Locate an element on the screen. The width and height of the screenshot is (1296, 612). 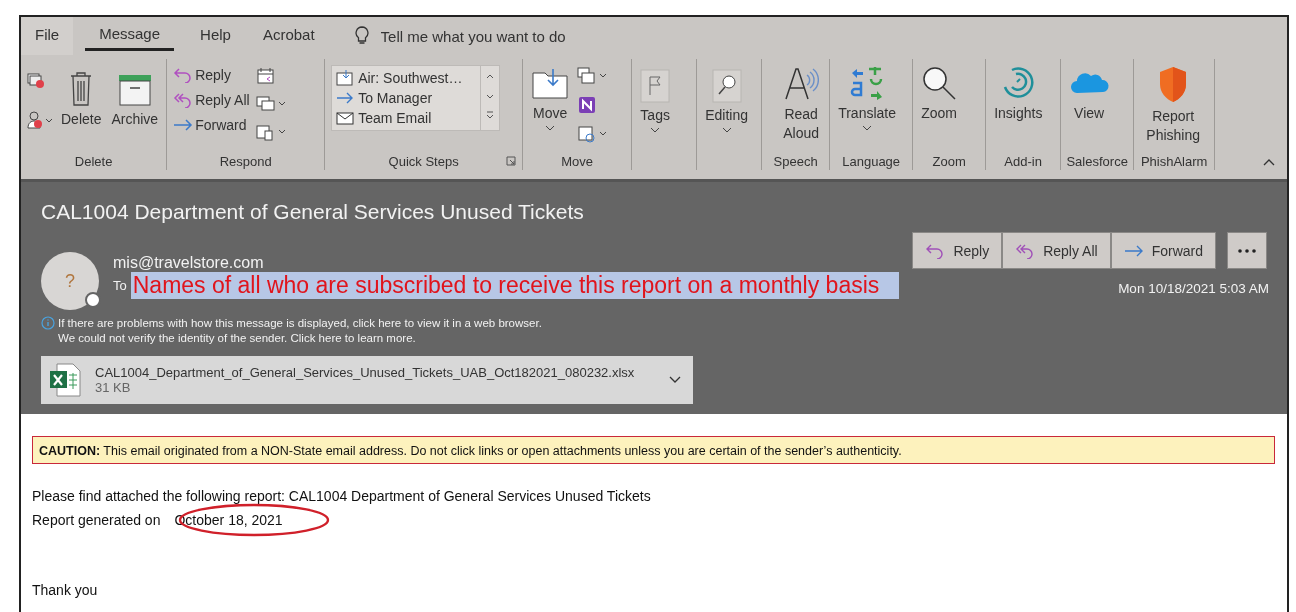
archive-button: Archive is located at coordinates (135, 93).